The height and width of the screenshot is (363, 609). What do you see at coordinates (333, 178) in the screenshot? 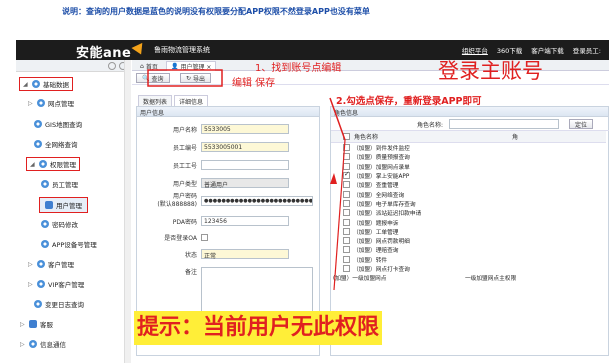
I see `arrow-head-icon` at bounding box center [333, 178].